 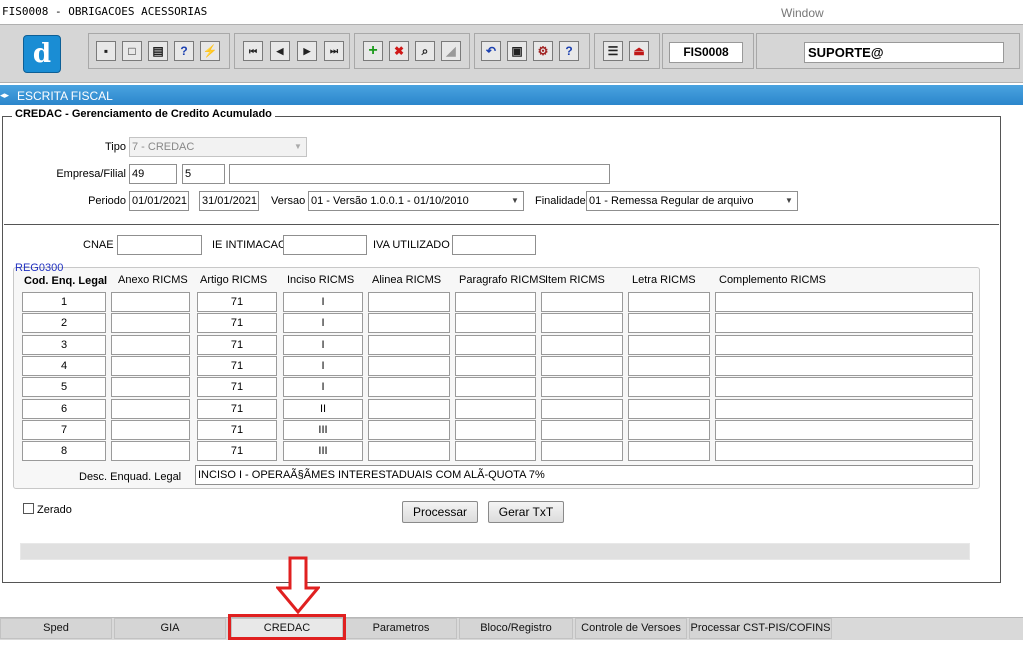 I want to click on clear-icon: ◢, so click(x=451, y=51).